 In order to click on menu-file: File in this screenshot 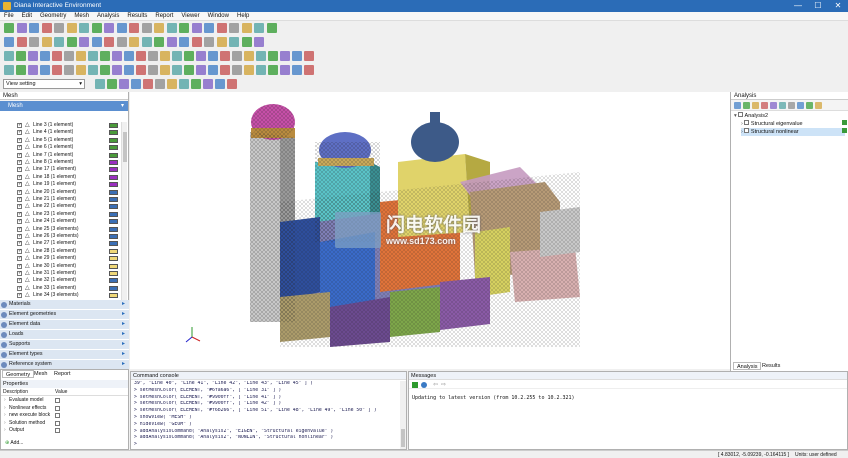, I will do `click(9, 15)`.